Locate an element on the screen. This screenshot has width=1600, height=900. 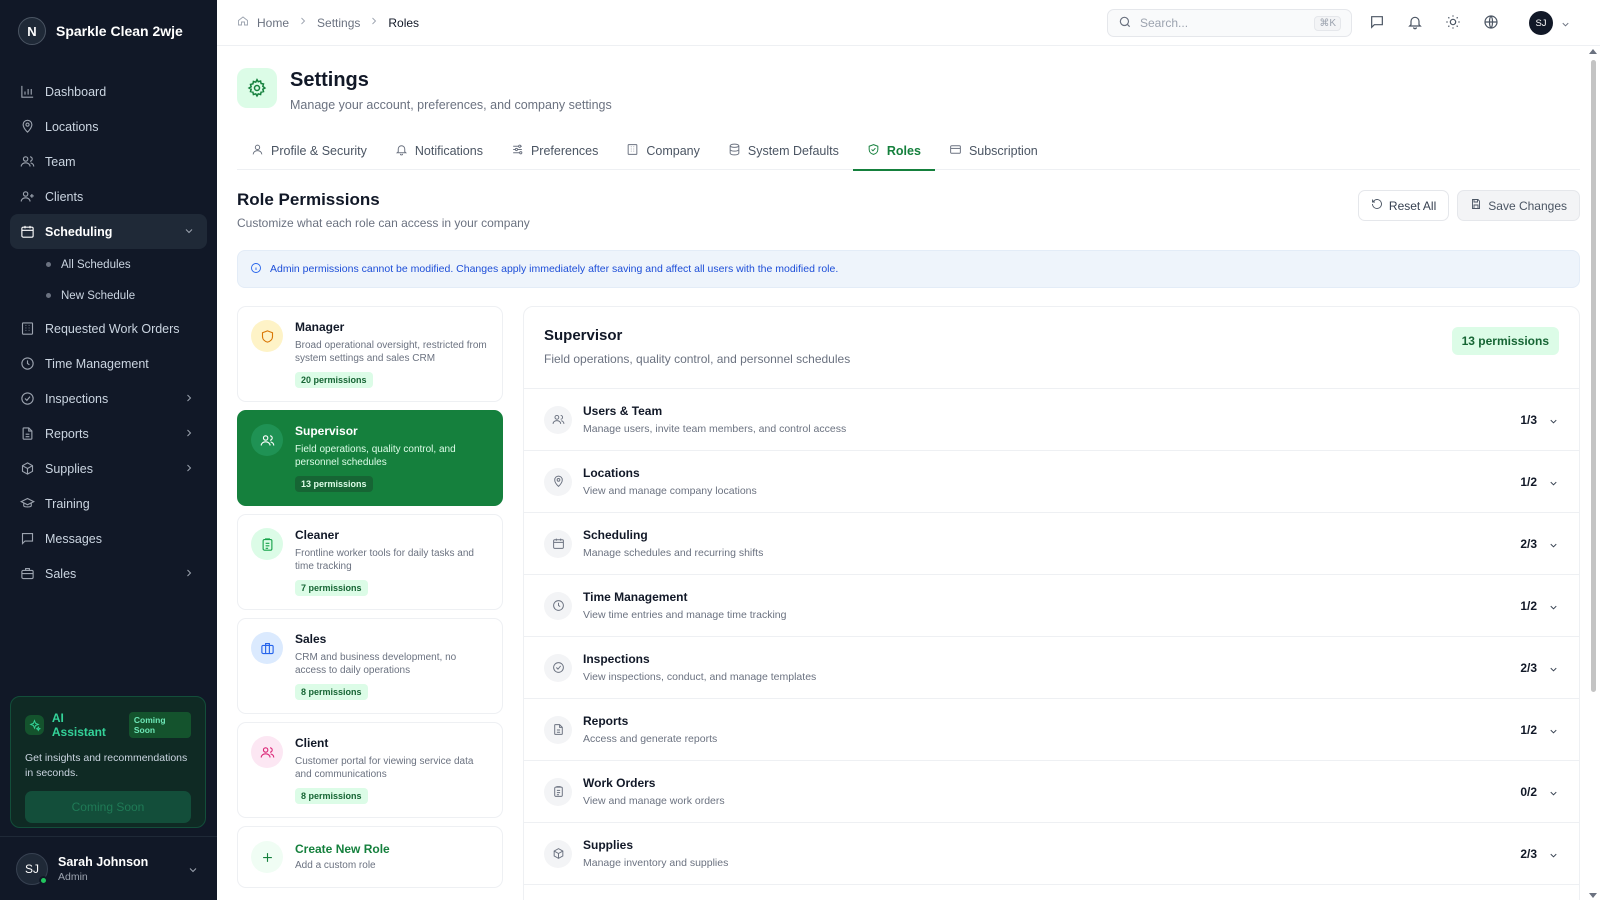
create-role-button: Create New Role Add a custom role is located at coordinates (370, 857).